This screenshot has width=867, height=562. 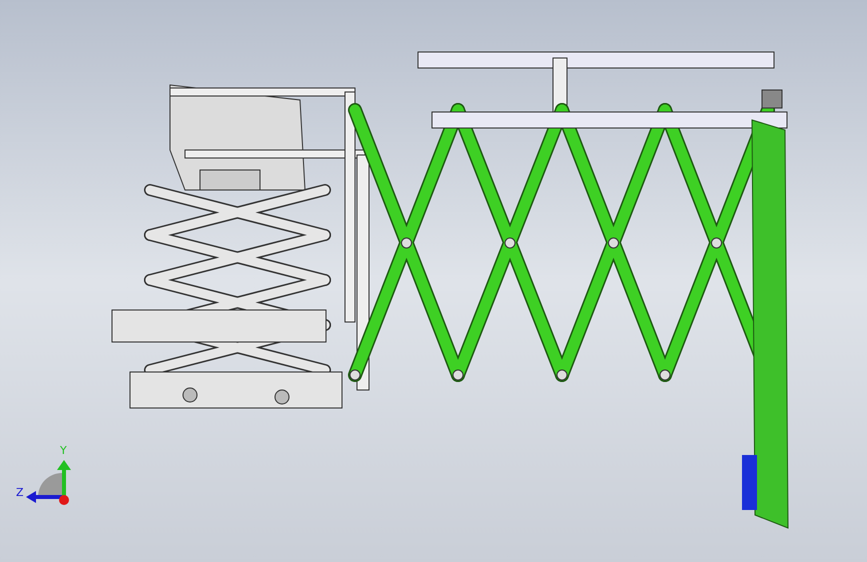 What do you see at coordinates (48, 482) in the screenshot?
I see `axis-triad-icon` at bounding box center [48, 482].